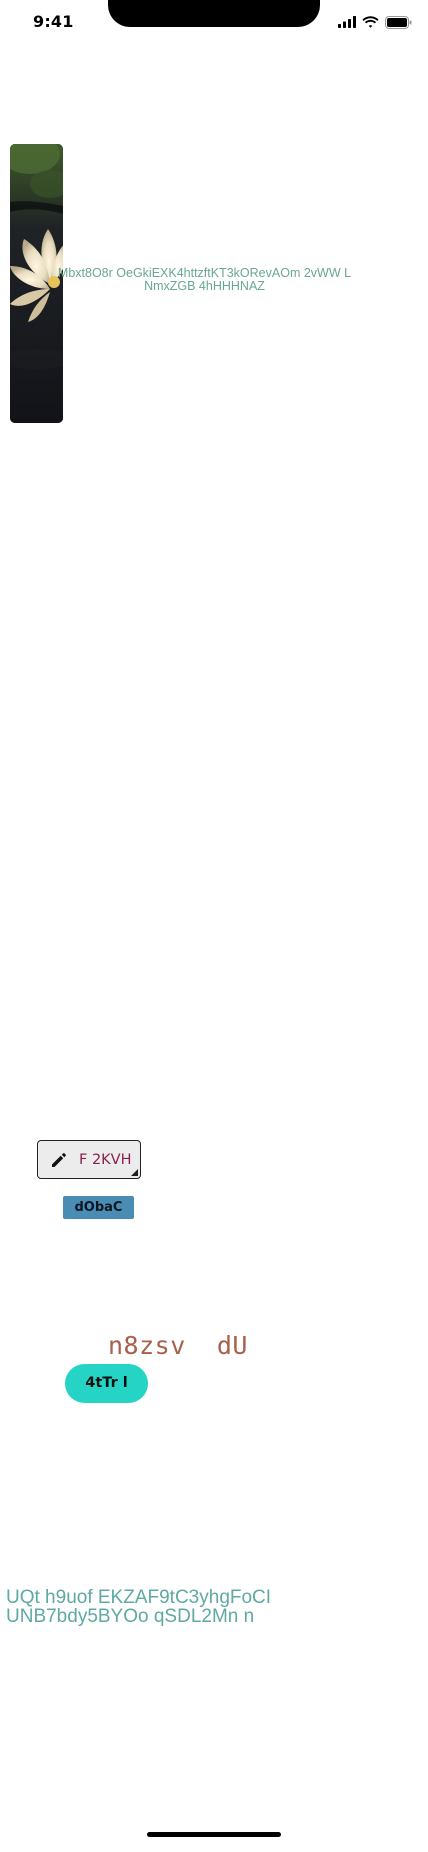  Describe the element at coordinates (398, 22) in the screenshot. I see `battery-icon` at that location.